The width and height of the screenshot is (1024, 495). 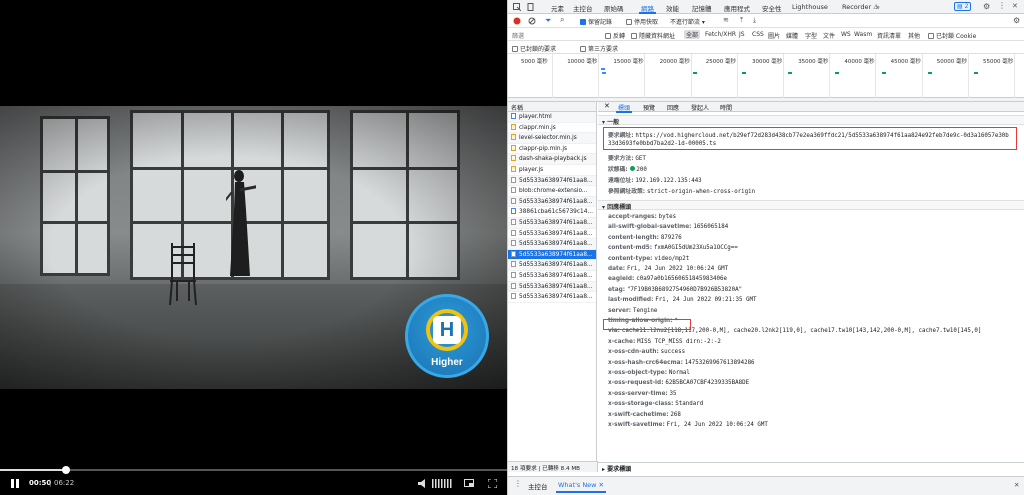 What do you see at coordinates (684, 290) in the screenshot?
I see `response-header-value: "7F19B03B6892754960D7B926B53820A"` at bounding box center [684, 290].